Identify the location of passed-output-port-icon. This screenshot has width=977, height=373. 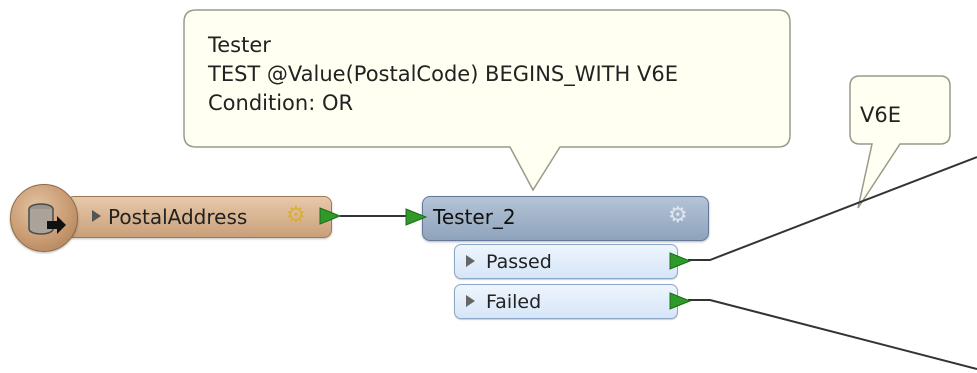
(680, 261).